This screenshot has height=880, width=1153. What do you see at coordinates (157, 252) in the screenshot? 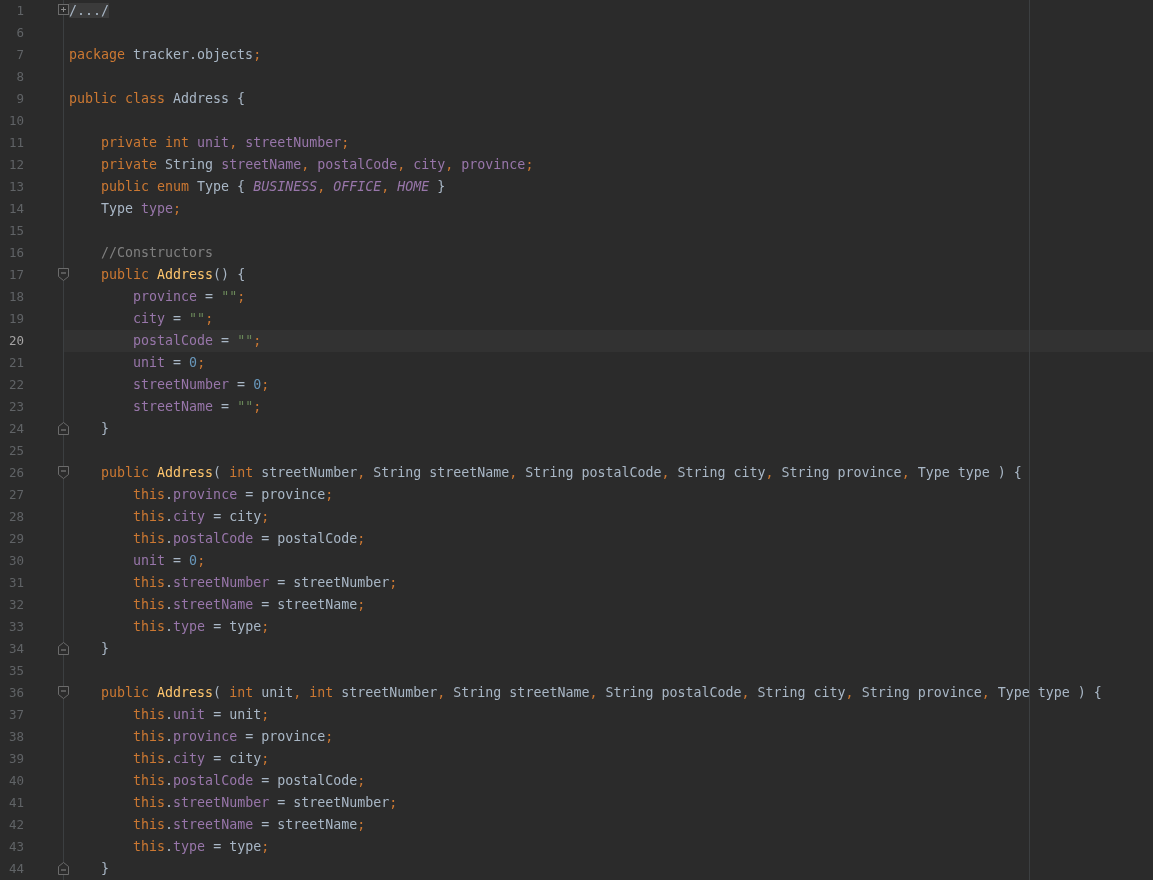
I see `code-line: //Constructors` at bounding box center [157, 252].